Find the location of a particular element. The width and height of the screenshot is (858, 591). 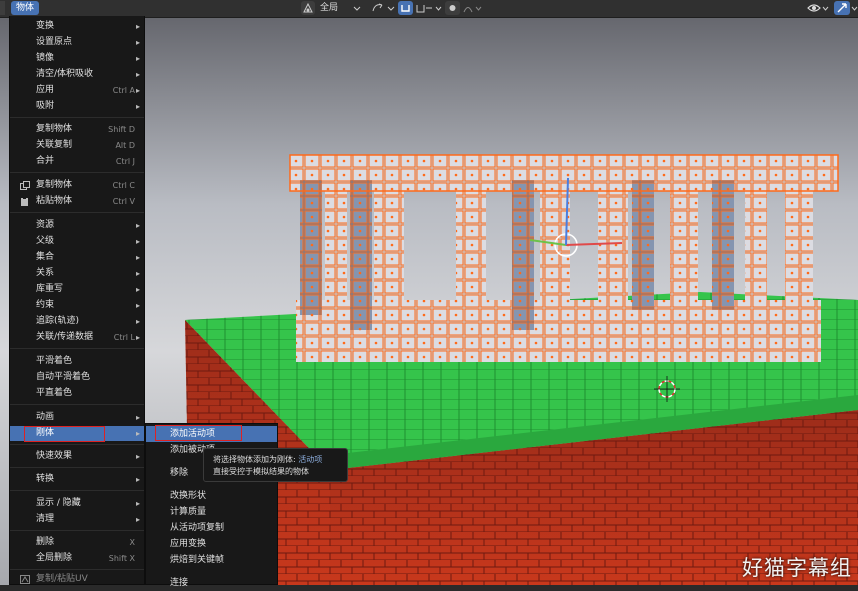

menu-item-library-override: 库重写 ▸ is located at coordinates (77, 289).